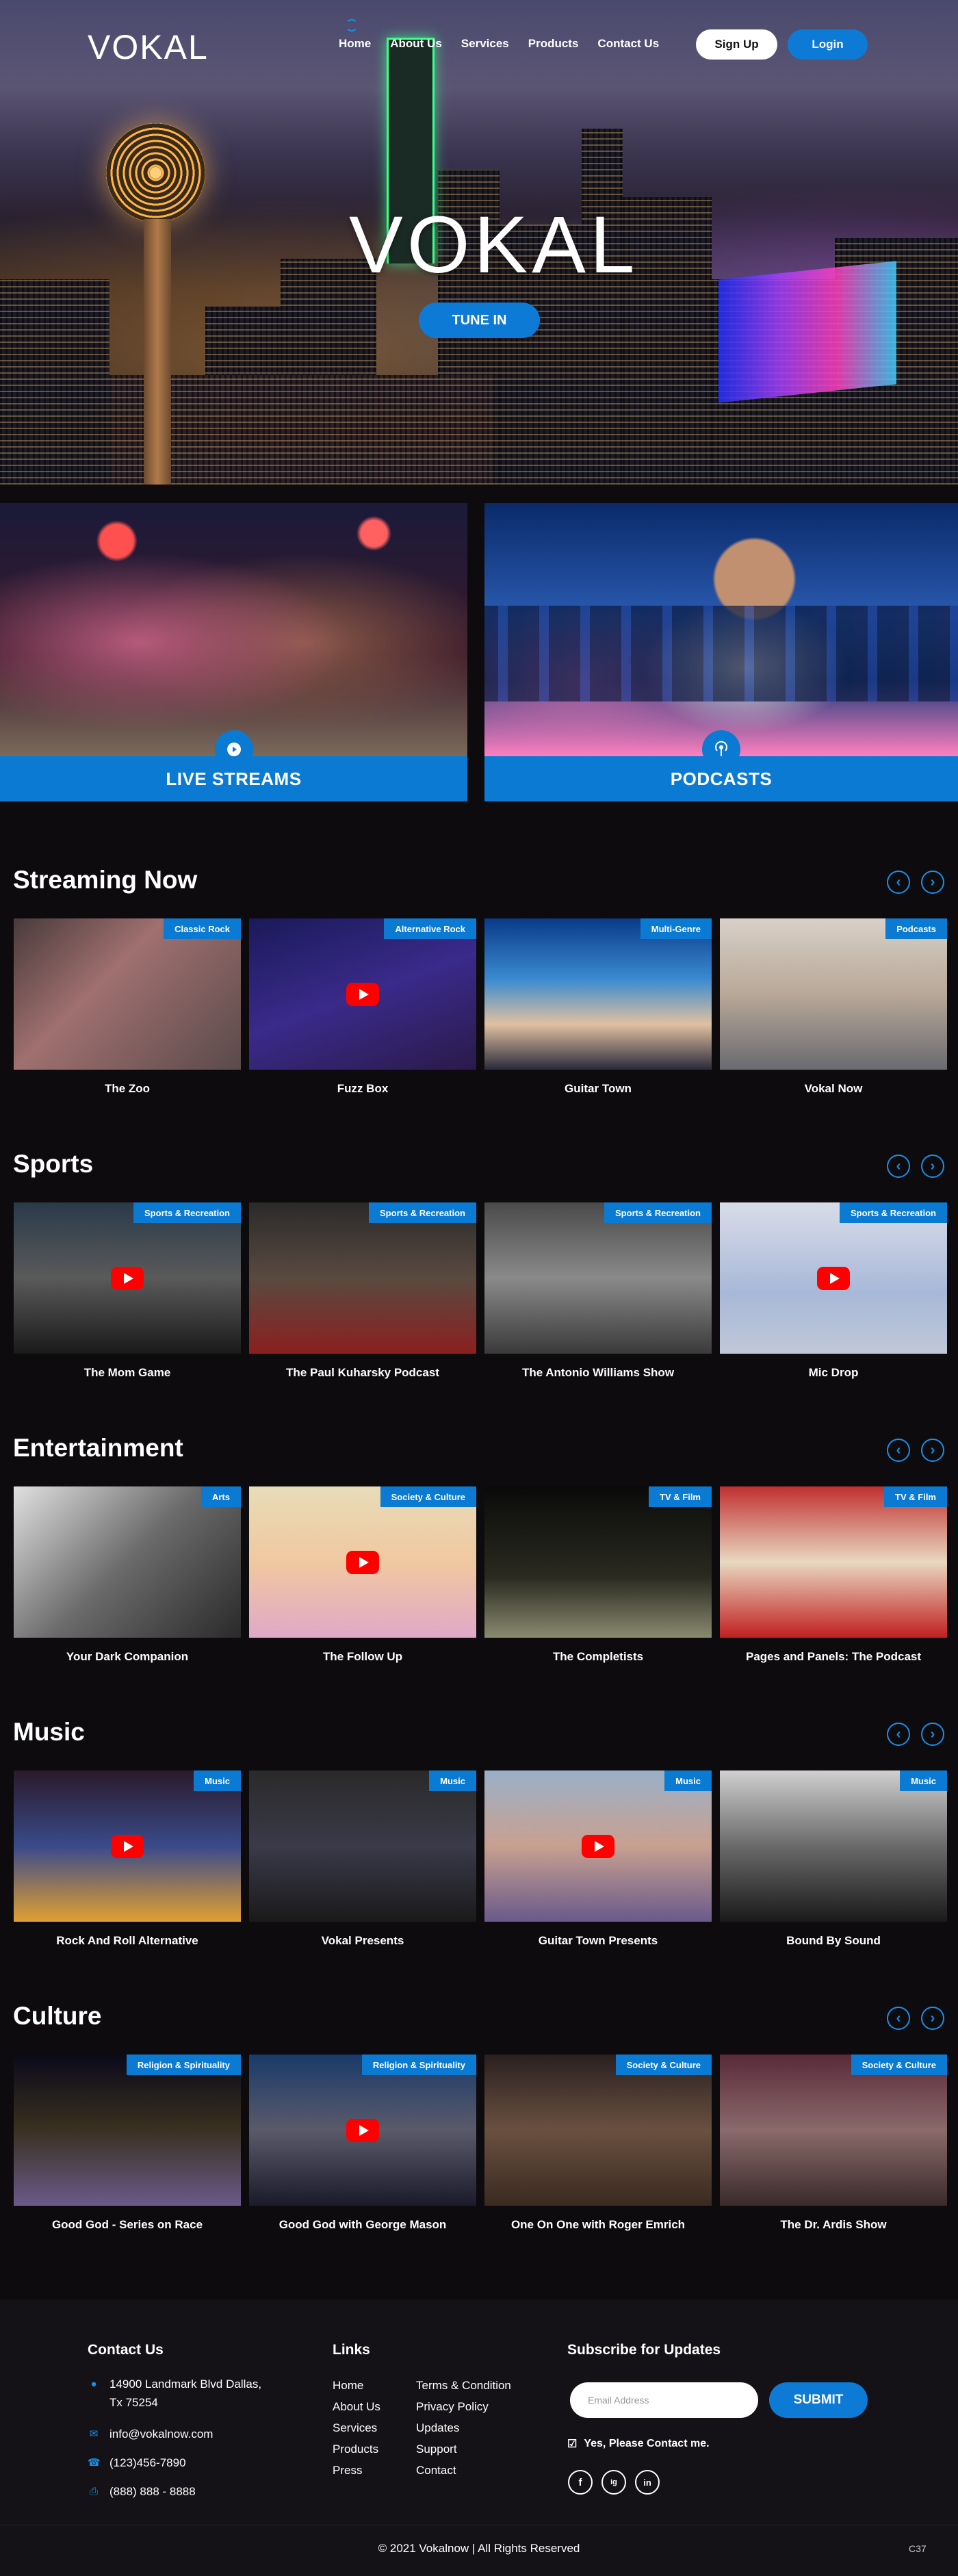 The width and height of the screenshot is (958, 2576). I want to click on show-title: The Zoo, so click(127, 1089).